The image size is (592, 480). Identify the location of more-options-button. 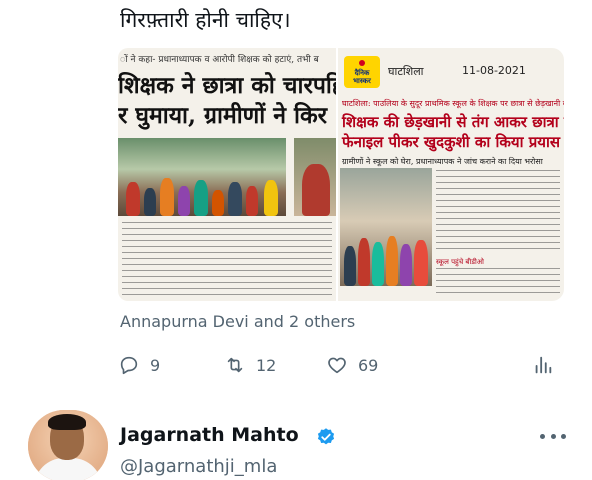
(553, 436).